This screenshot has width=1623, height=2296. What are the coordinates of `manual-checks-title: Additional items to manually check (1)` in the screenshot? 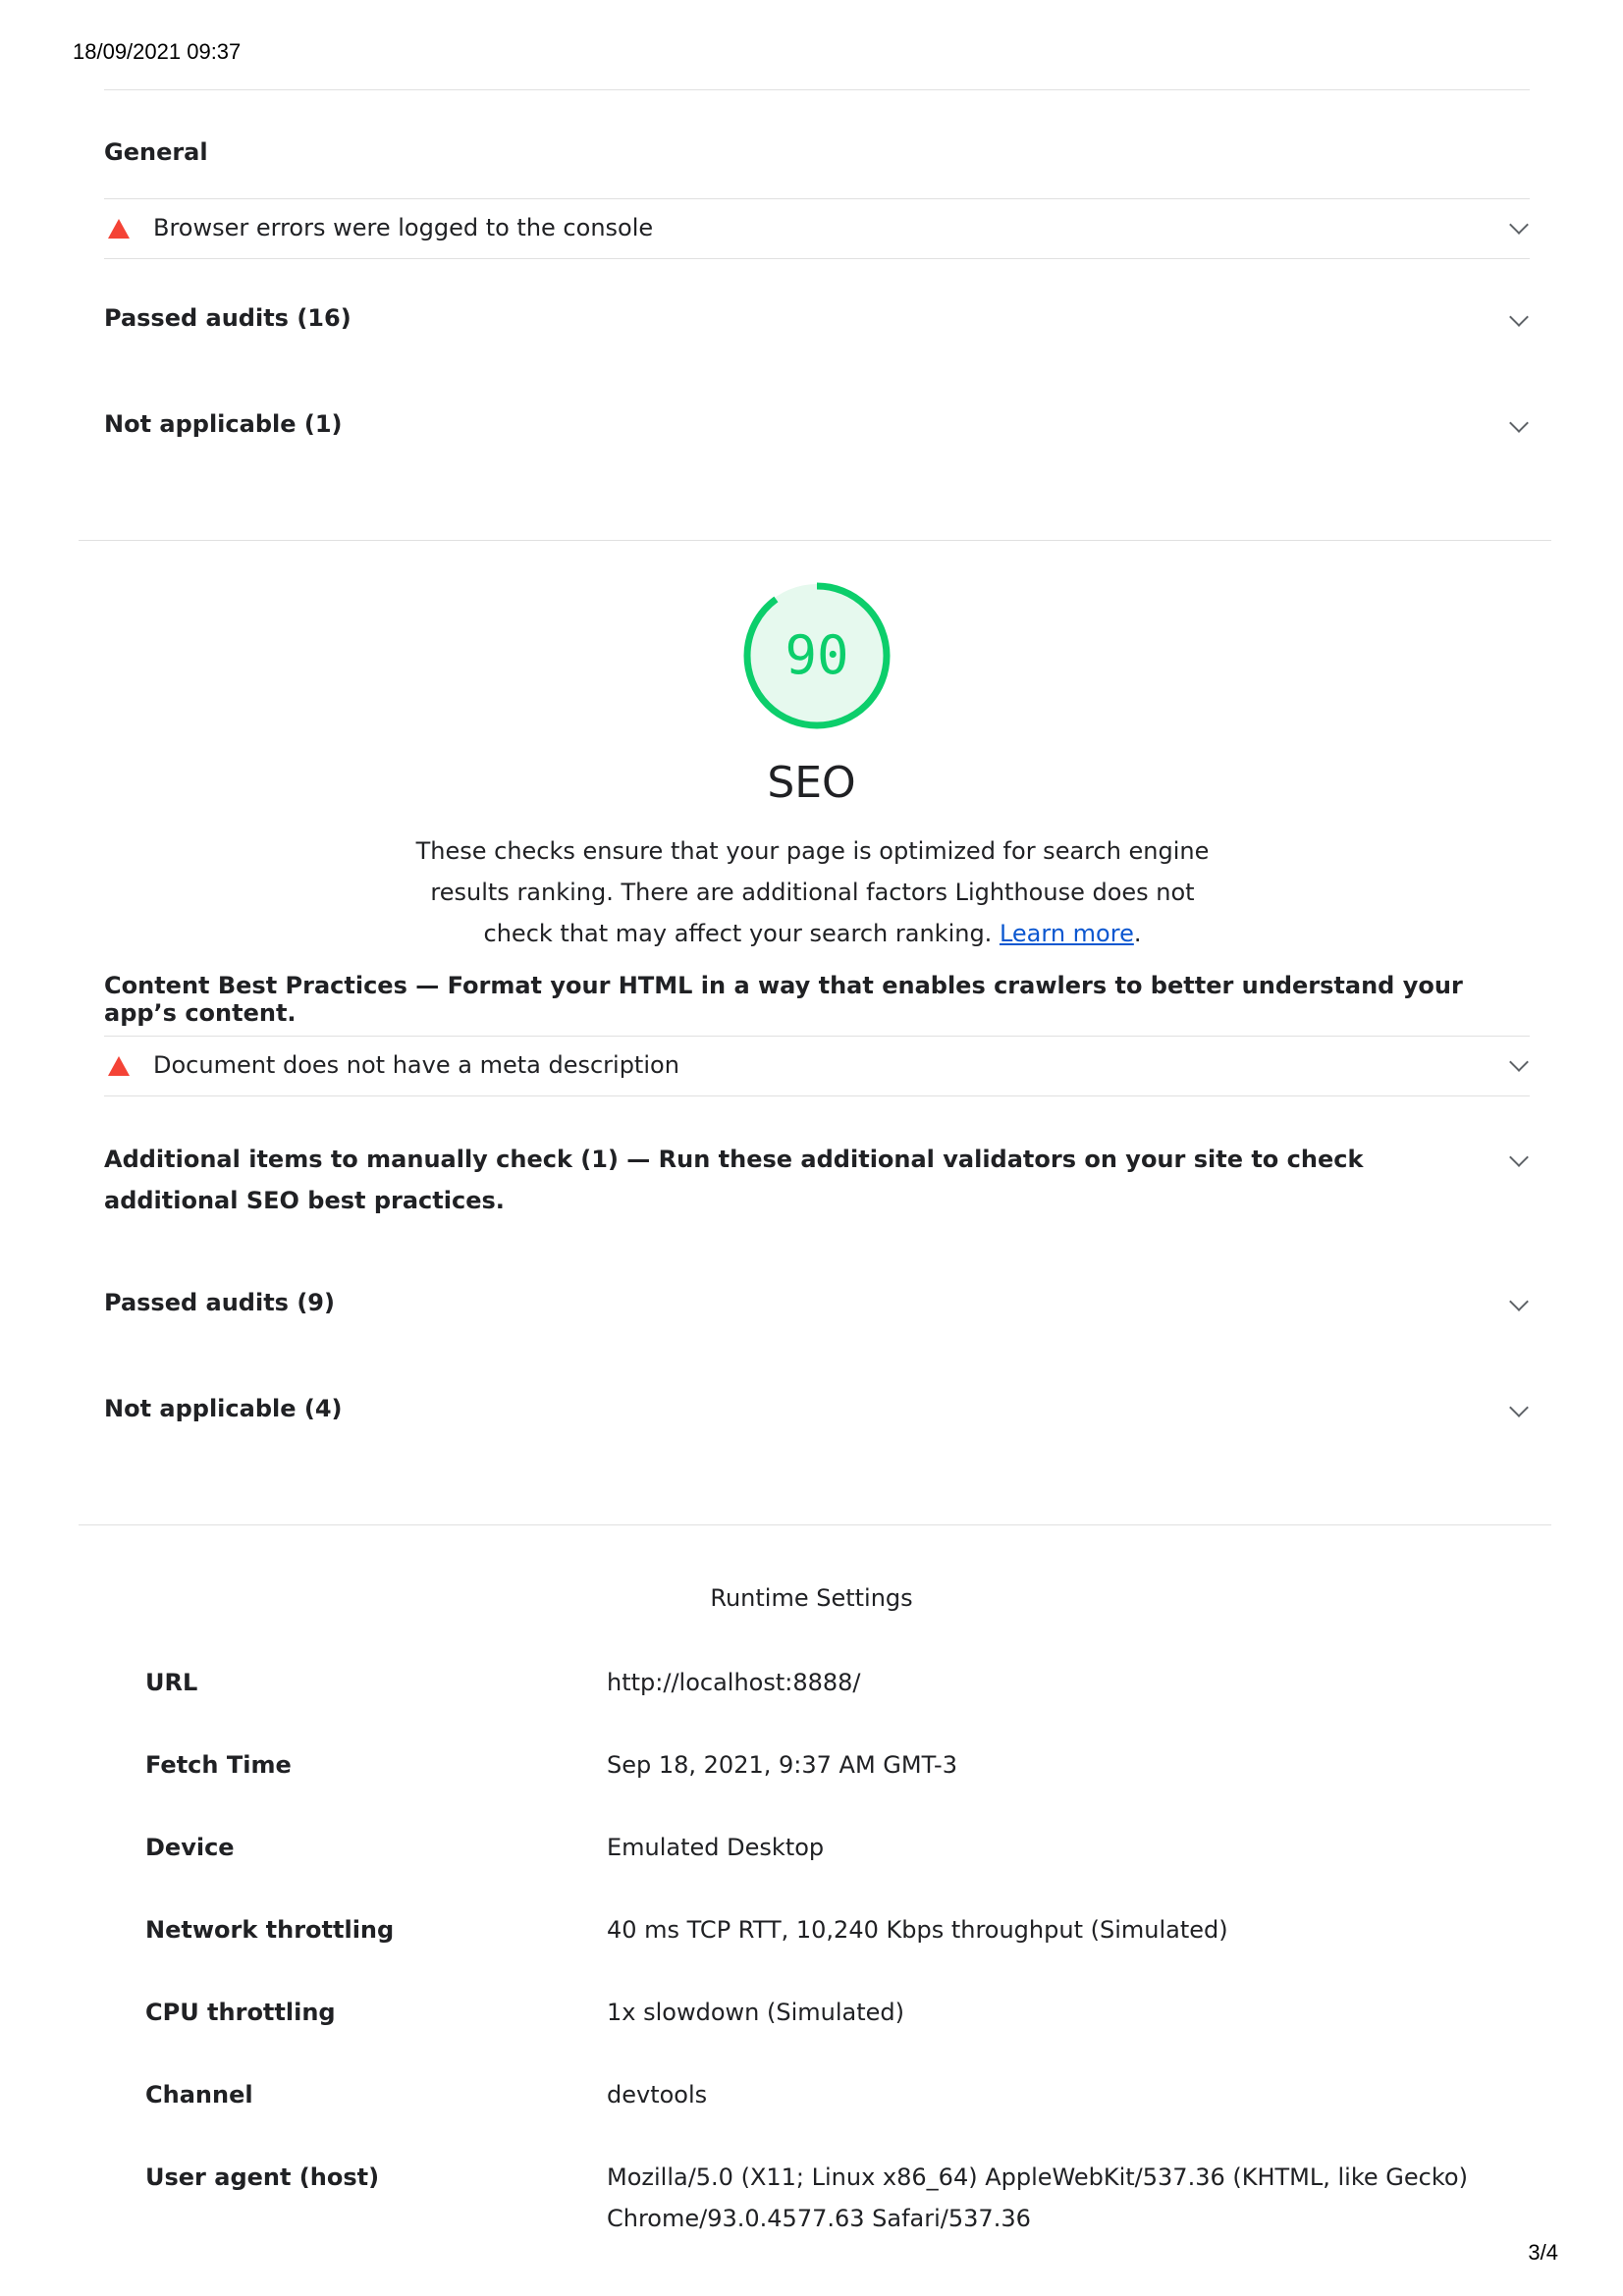 It's located at (361, 1159).